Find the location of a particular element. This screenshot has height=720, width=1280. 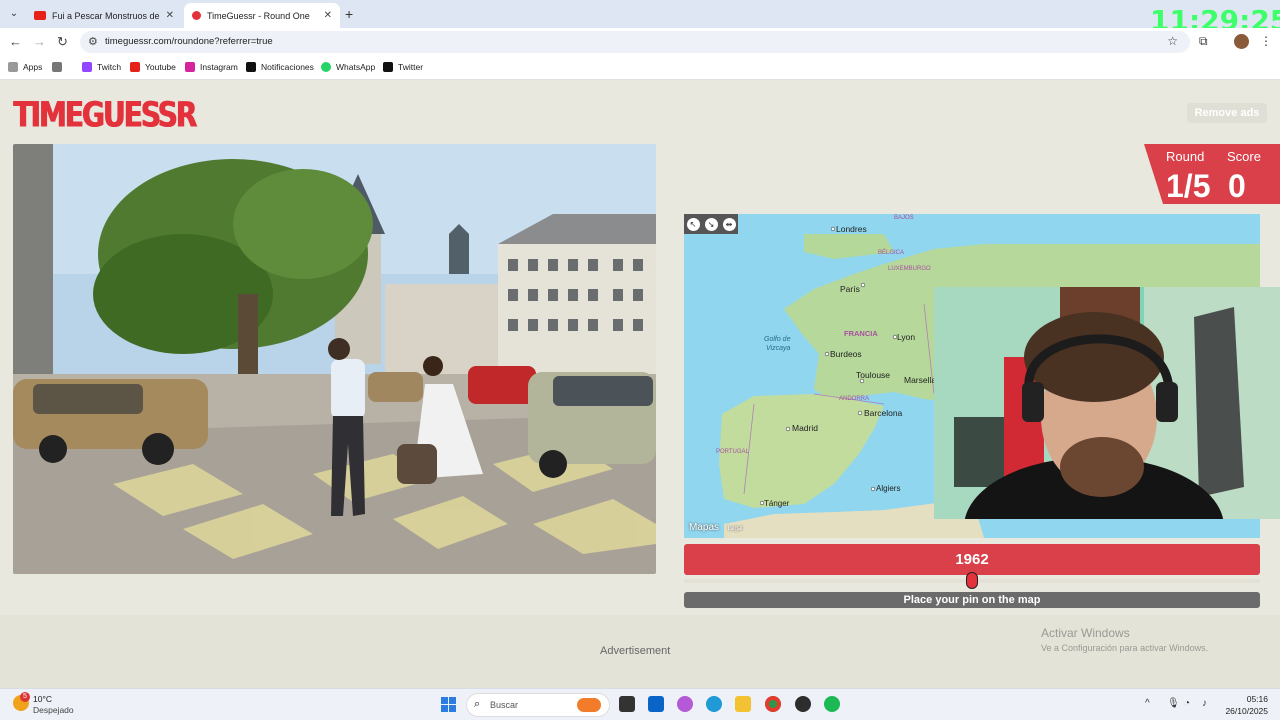

tab-groups-icon is located at coordinates (59, 67).